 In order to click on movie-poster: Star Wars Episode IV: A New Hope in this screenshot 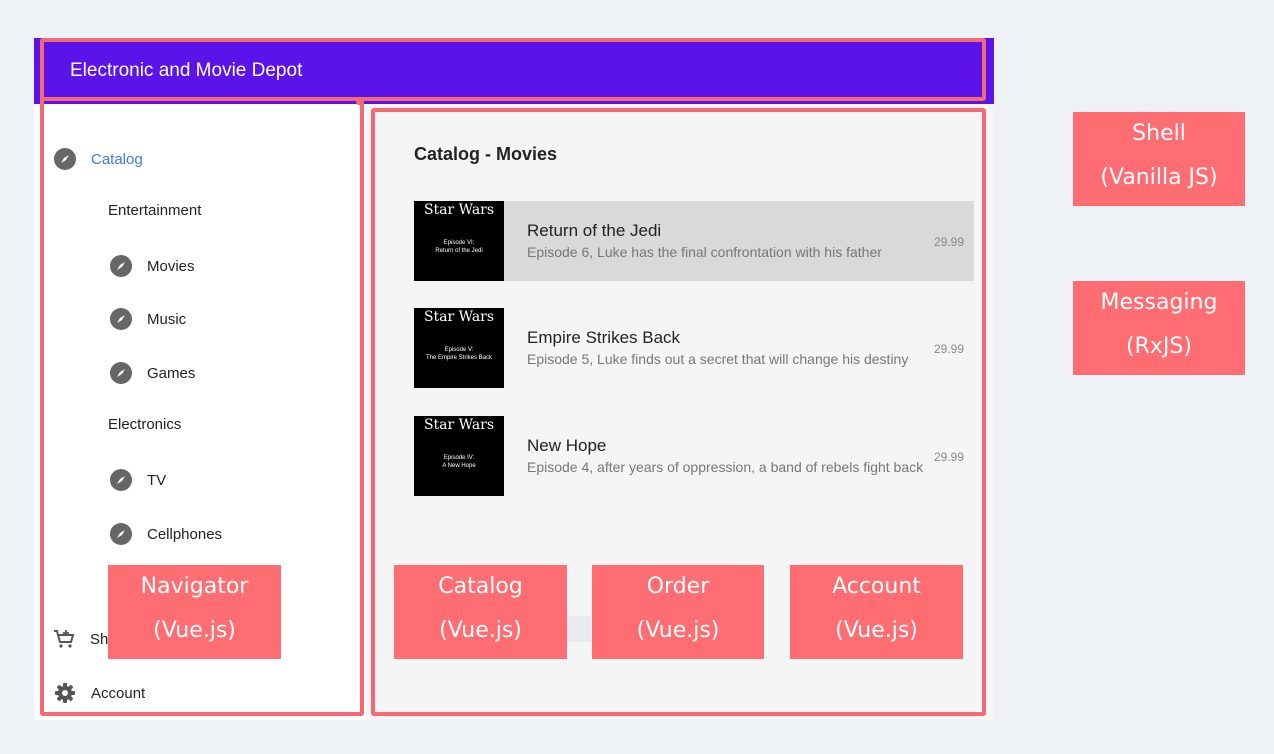, I will do `click(459, 456)`.